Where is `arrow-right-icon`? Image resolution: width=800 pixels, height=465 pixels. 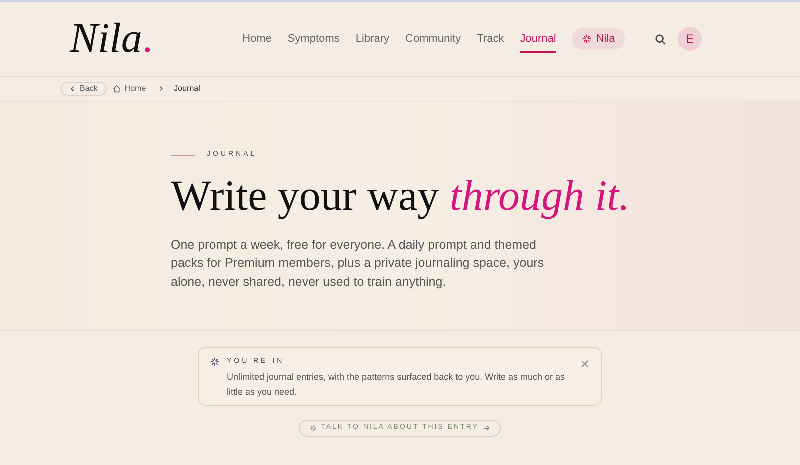 arrow-right-icon is located at coordinates (486, 428).